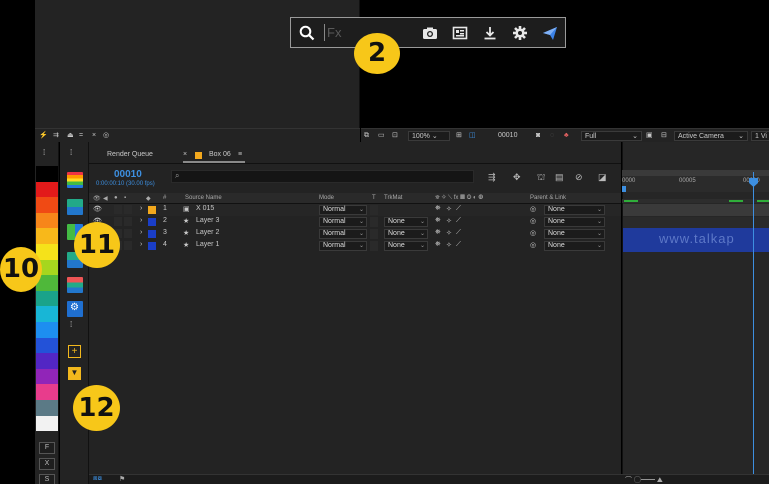  Describe the element at coordinates (47, 464) in the screenshot. I see `label-button: X` at that location.